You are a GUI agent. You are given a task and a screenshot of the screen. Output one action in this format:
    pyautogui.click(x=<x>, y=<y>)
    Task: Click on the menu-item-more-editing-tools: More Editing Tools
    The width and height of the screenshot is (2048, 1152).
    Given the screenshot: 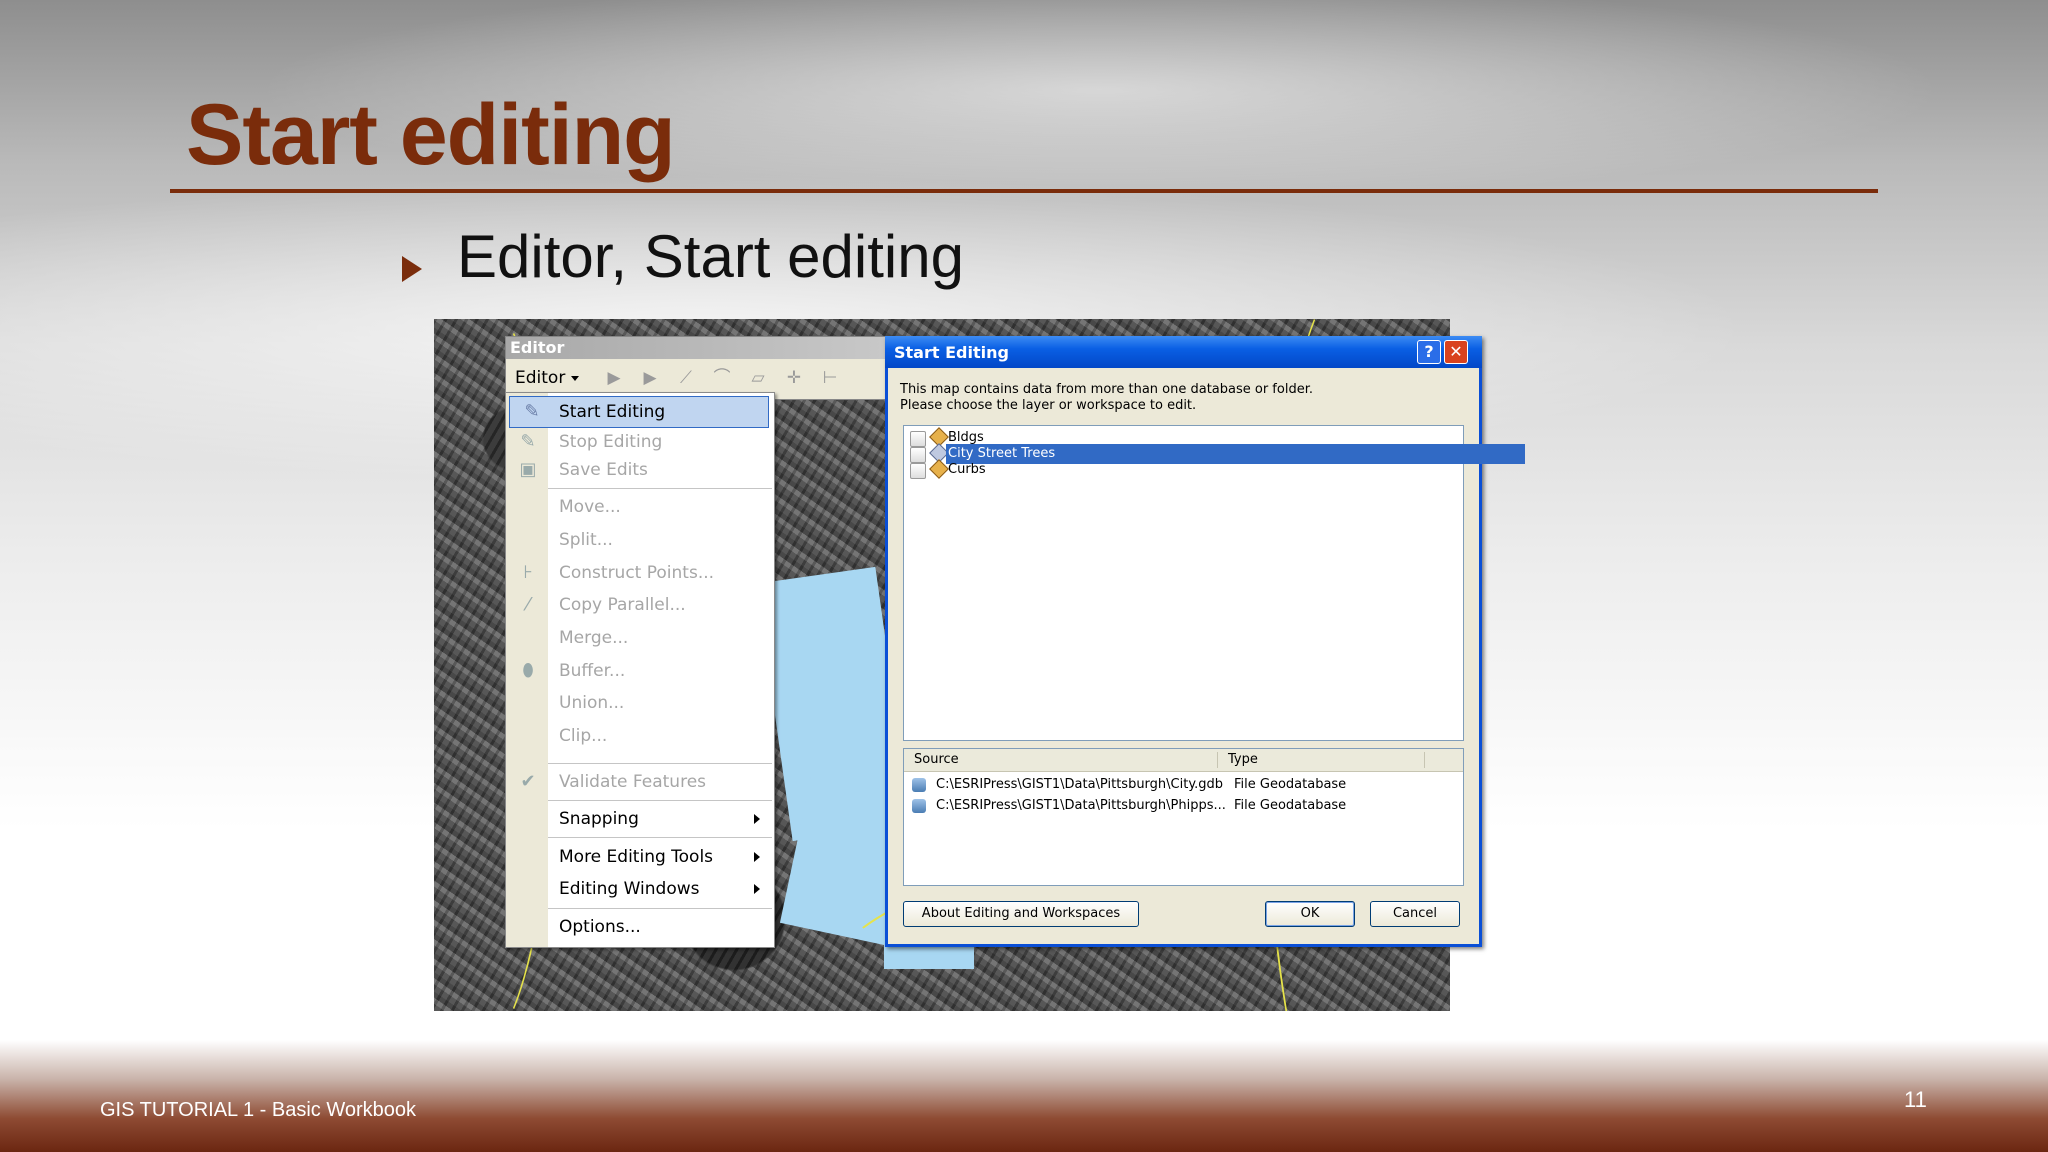 What is the action you would take?
    pyautogui.click(x=640, y=857)
    